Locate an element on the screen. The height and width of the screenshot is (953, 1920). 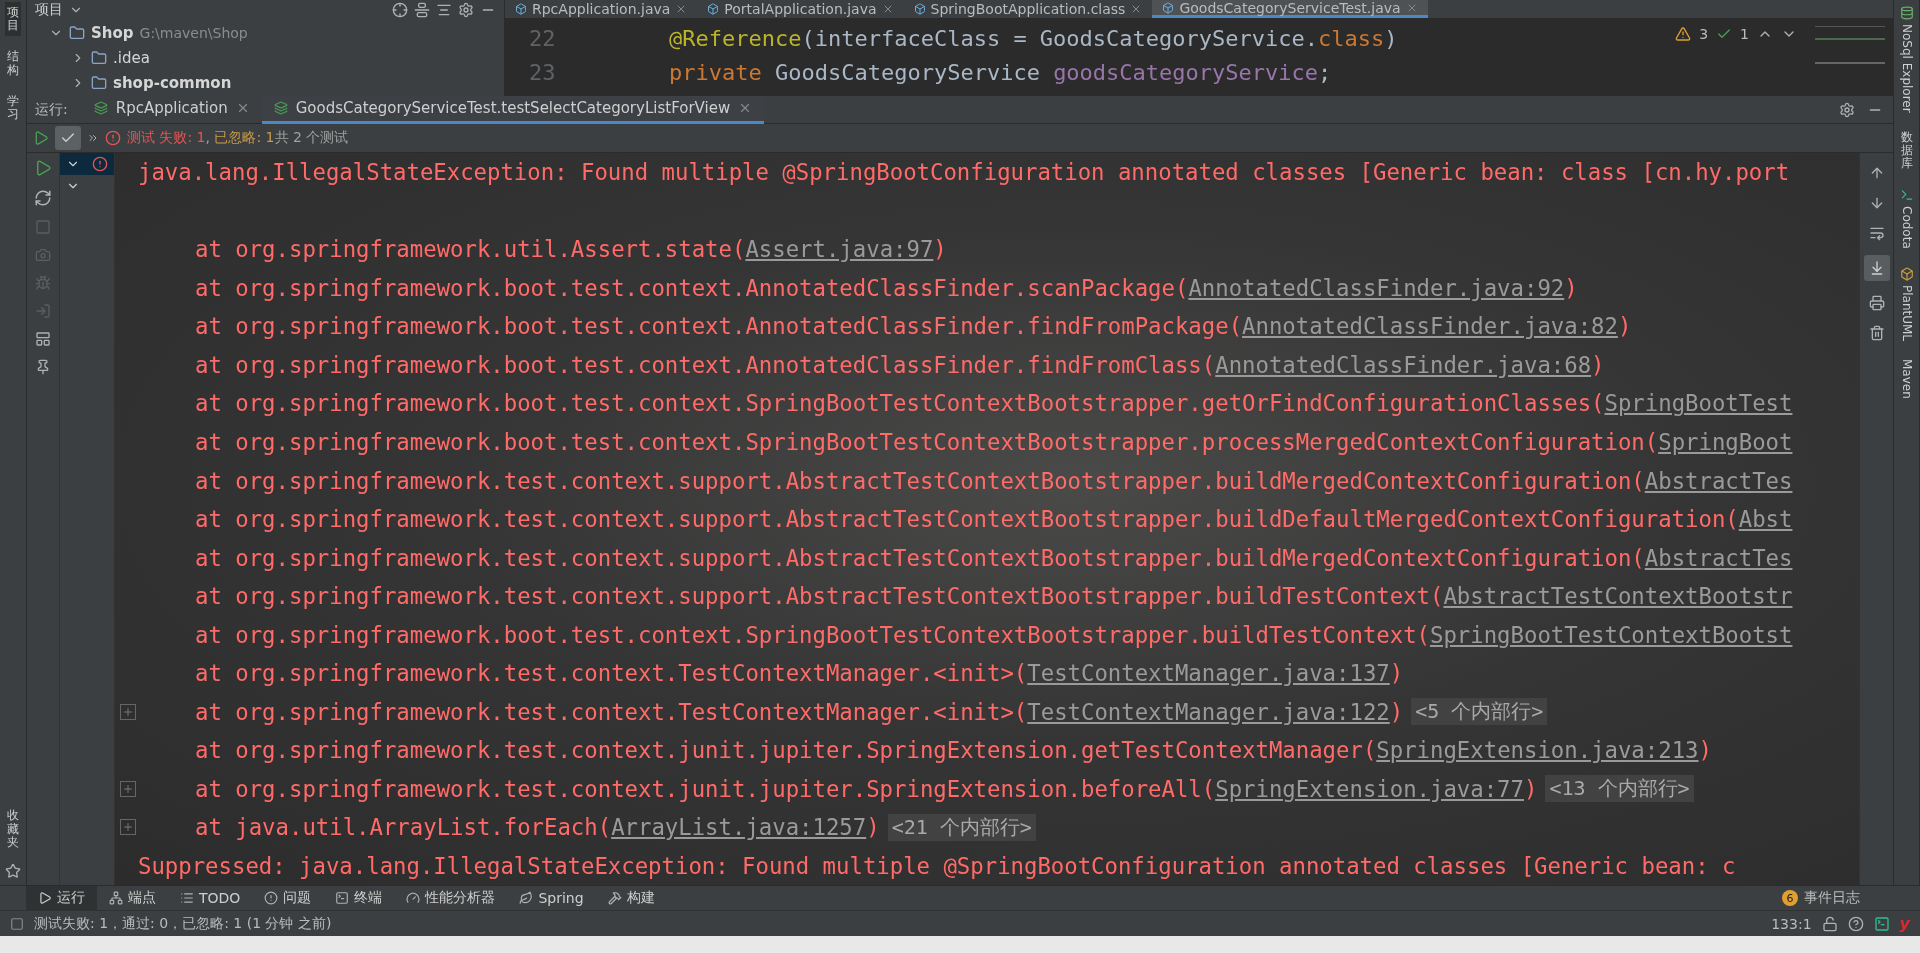
stack-frame: at org.springframework.boot.test.context.AnnotatedClassFinder.findFromPackage( is located at coordinates (719, 326).